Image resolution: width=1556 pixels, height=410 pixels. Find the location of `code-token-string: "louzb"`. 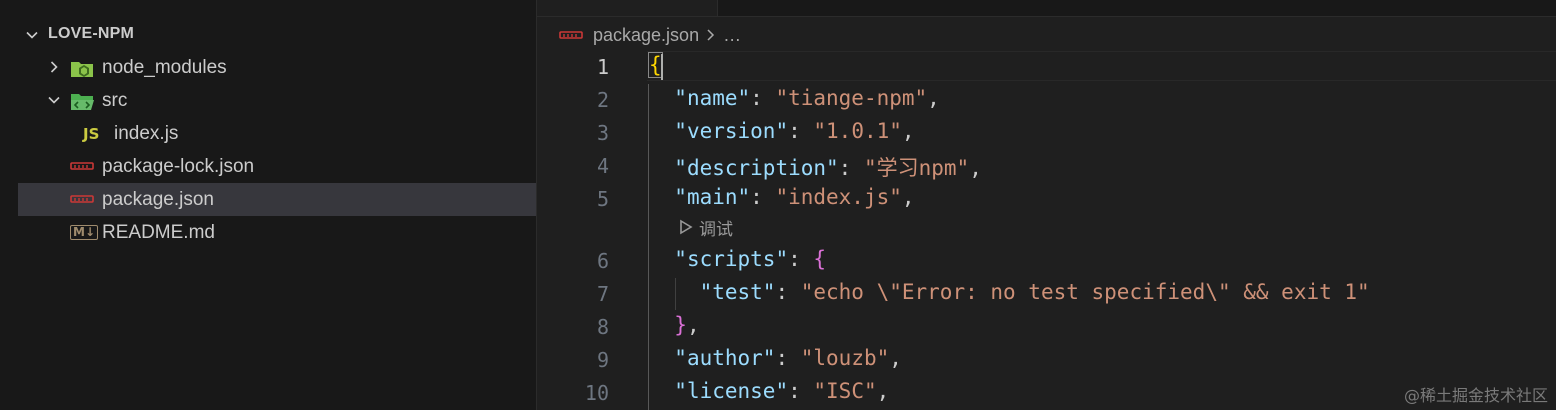

code-token-string: "louzb" is located at coordinates (845, 358).